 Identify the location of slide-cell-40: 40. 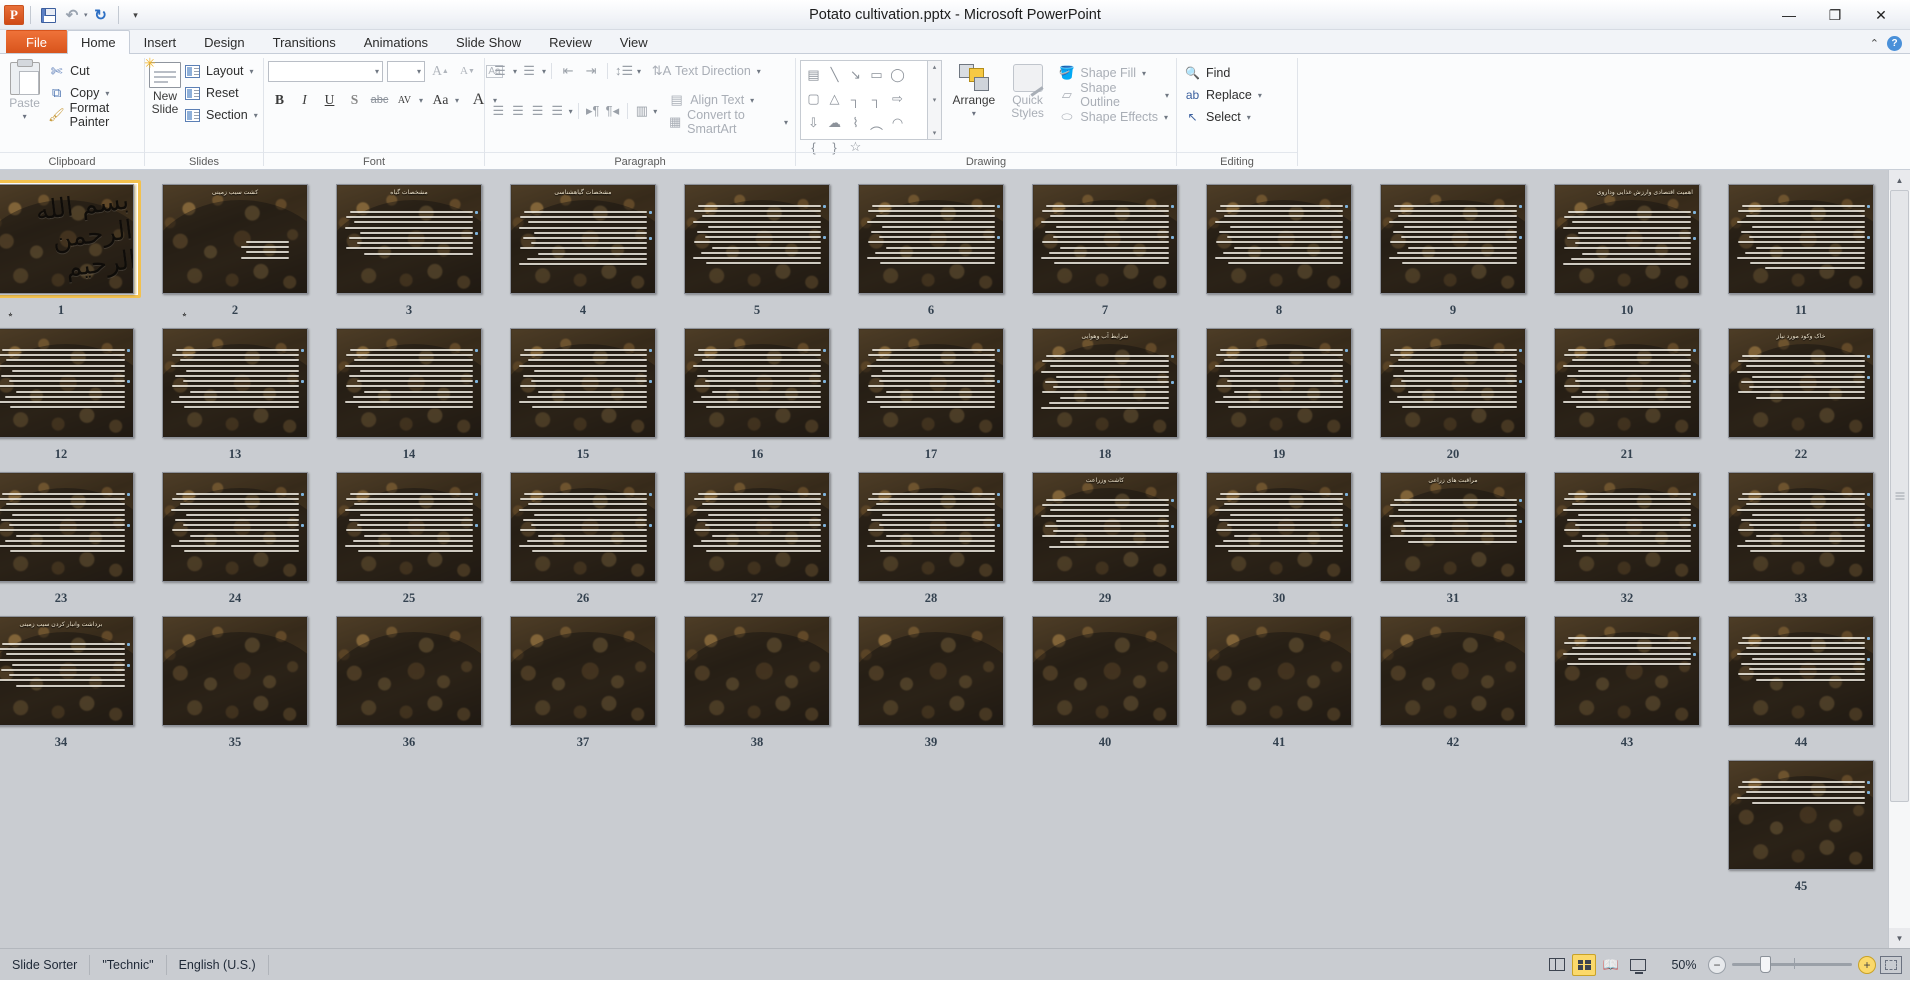
(1105, 683).